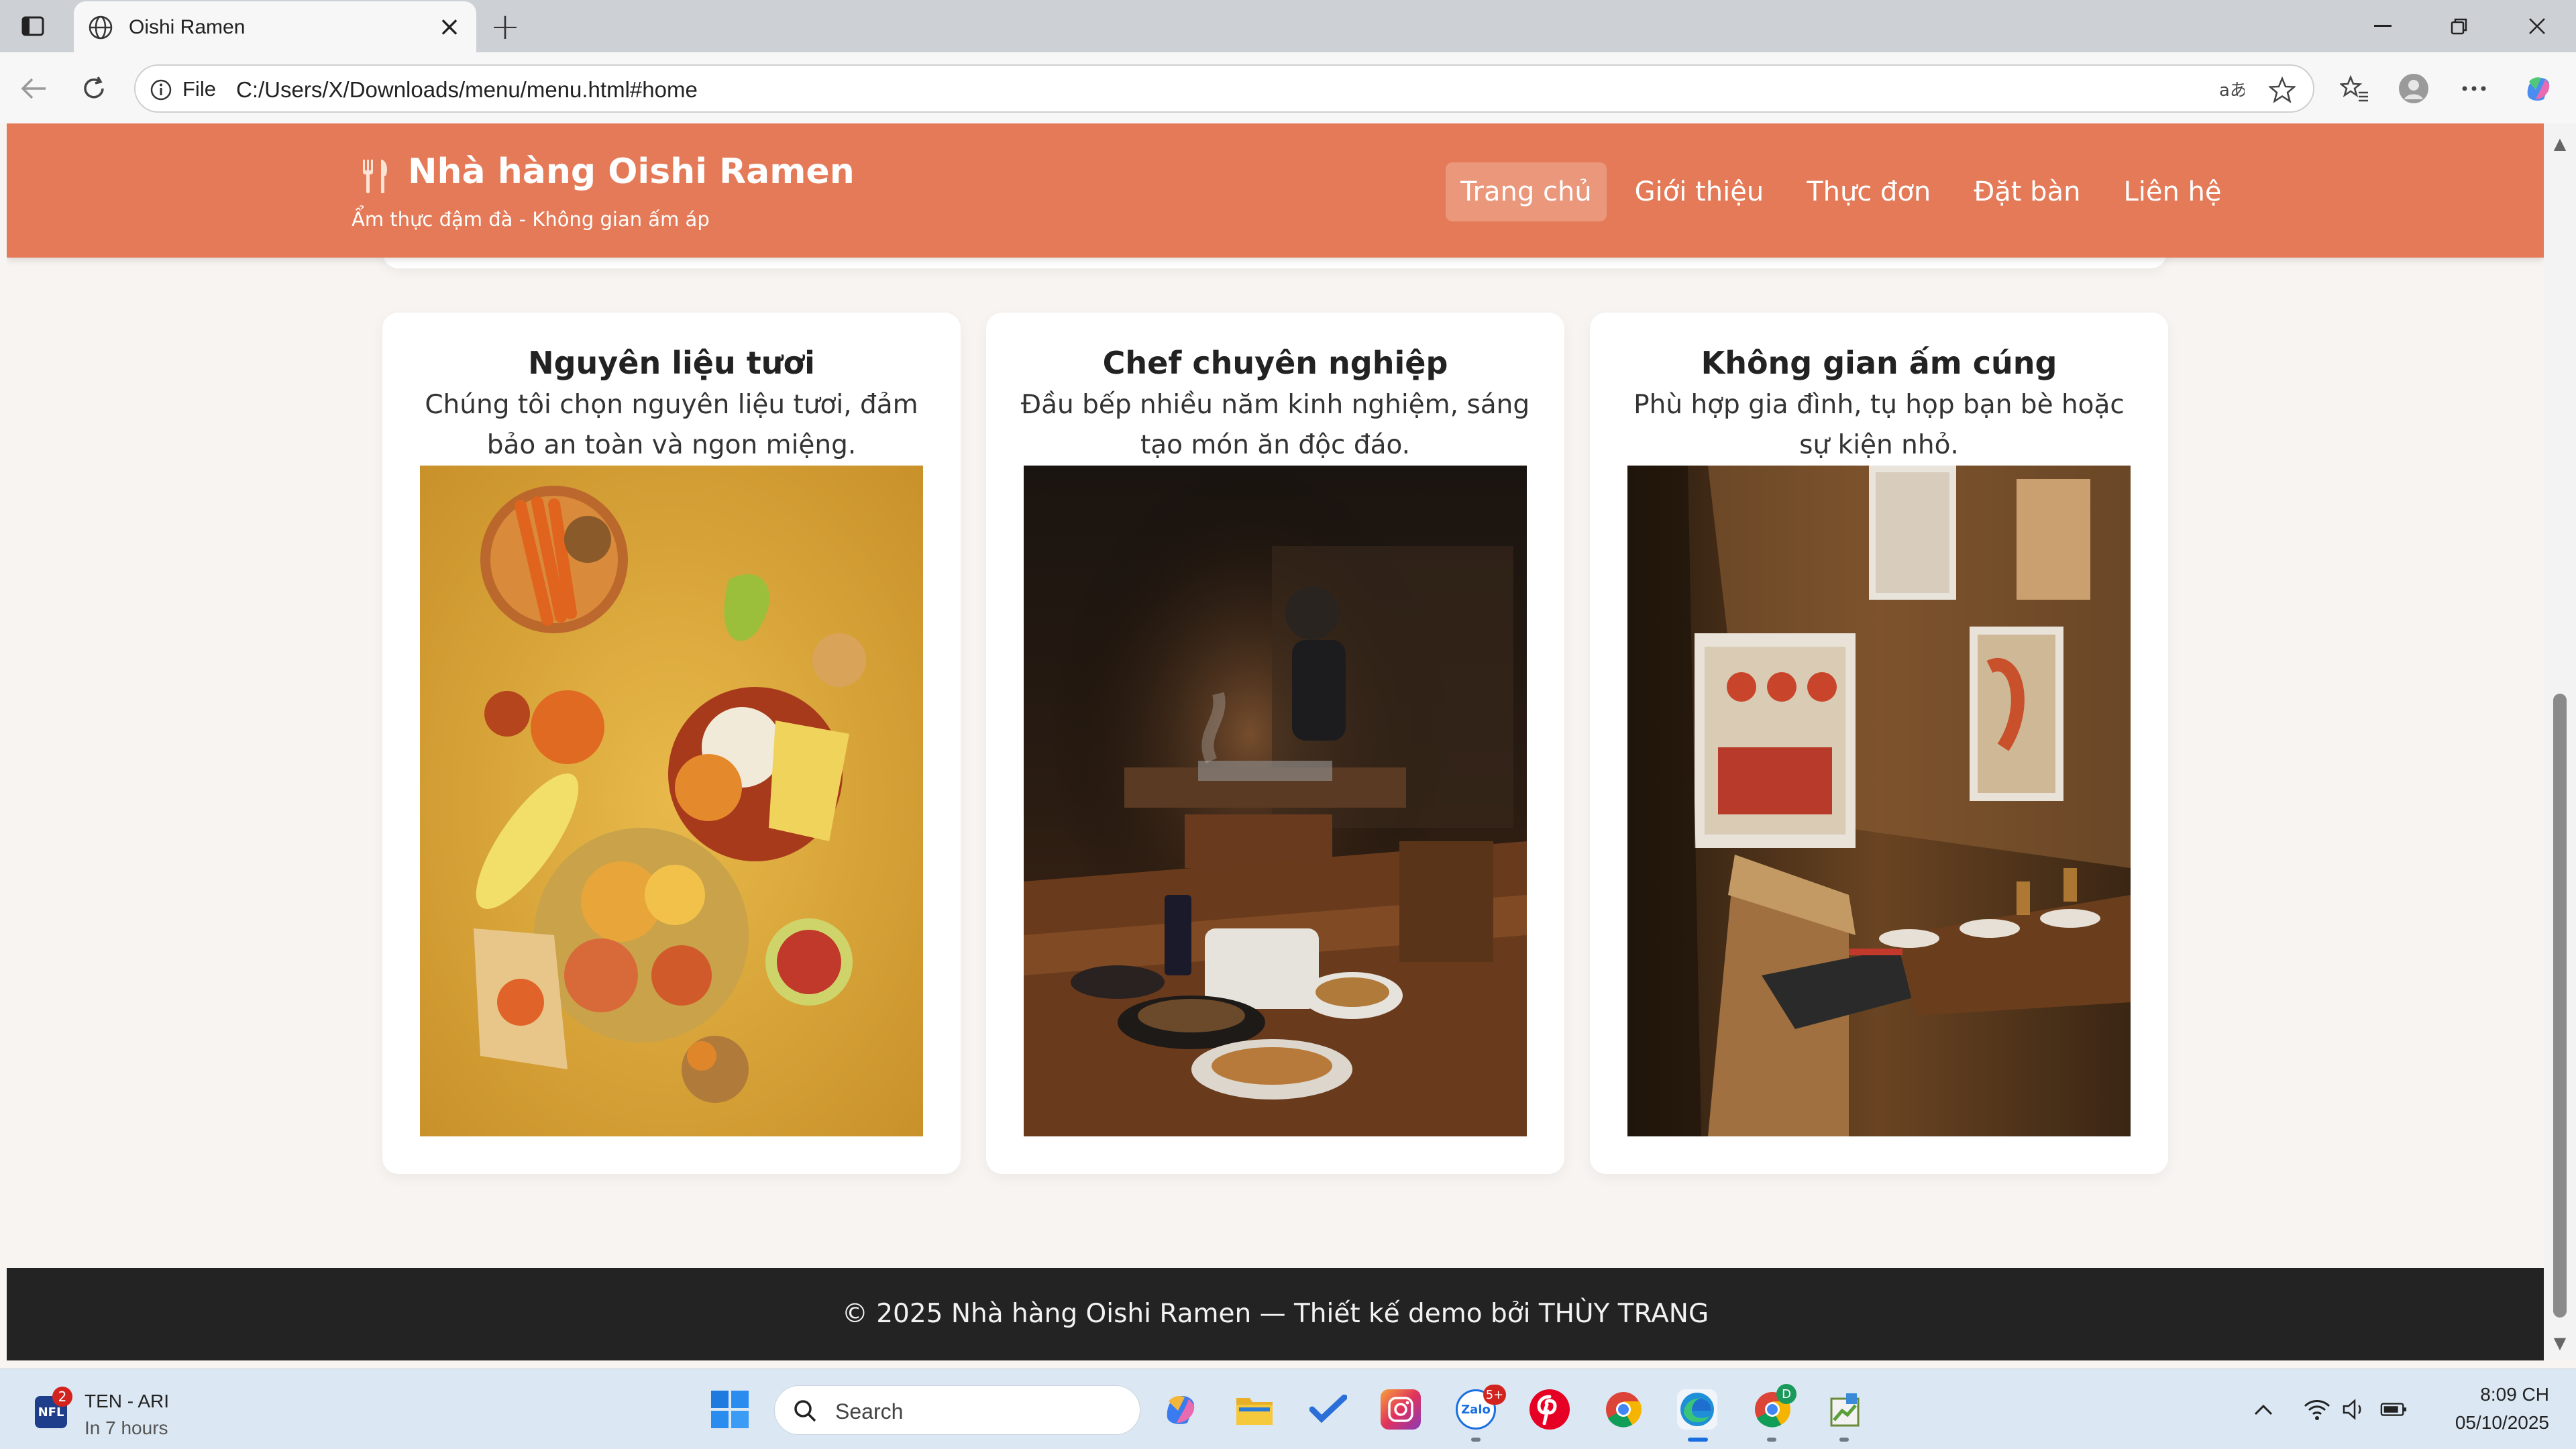  I want to click on chrome-profile-icon: D, so click(1774, 1407).